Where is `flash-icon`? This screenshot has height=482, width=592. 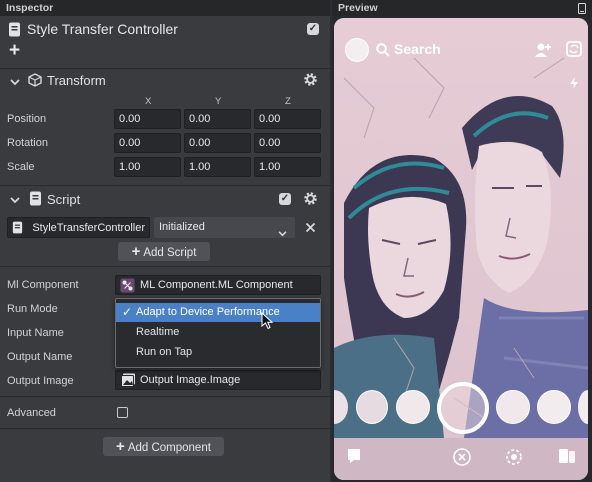
flash-icon is located at coordinates (574, 84).